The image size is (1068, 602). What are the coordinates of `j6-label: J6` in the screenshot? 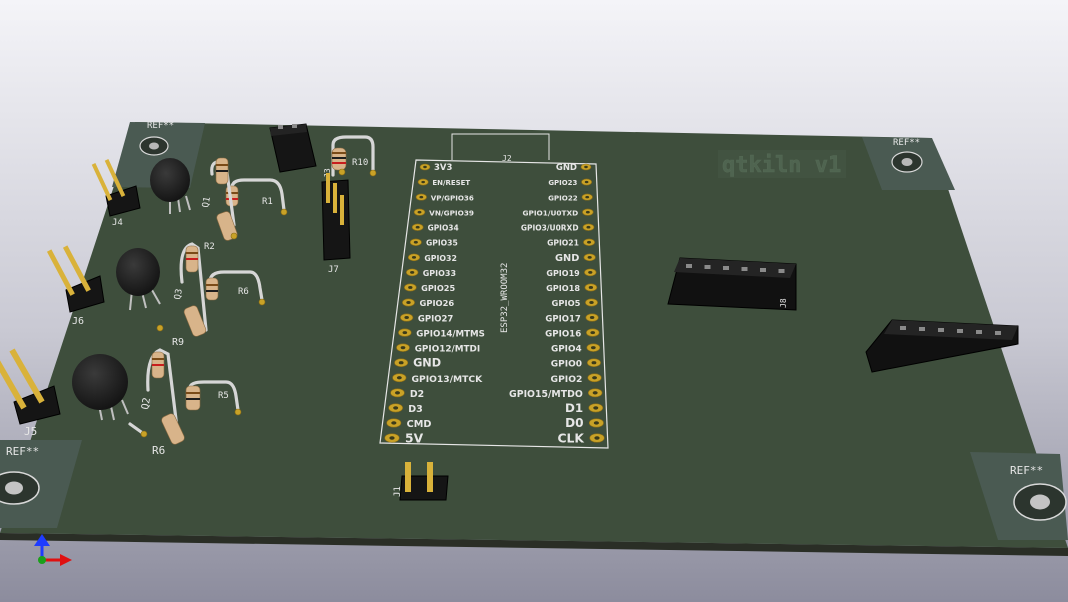 It's located at (78, 321).